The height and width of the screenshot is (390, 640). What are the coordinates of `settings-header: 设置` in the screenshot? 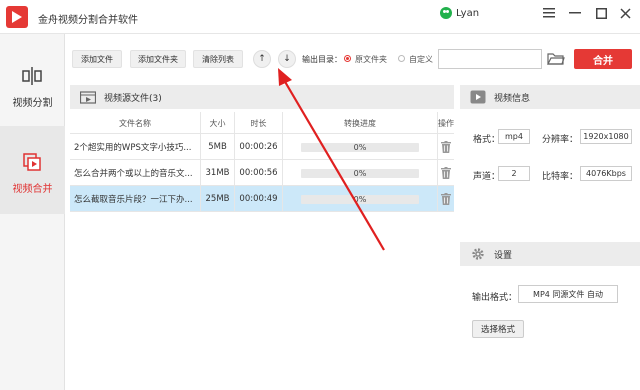 It's located at (550, 254).